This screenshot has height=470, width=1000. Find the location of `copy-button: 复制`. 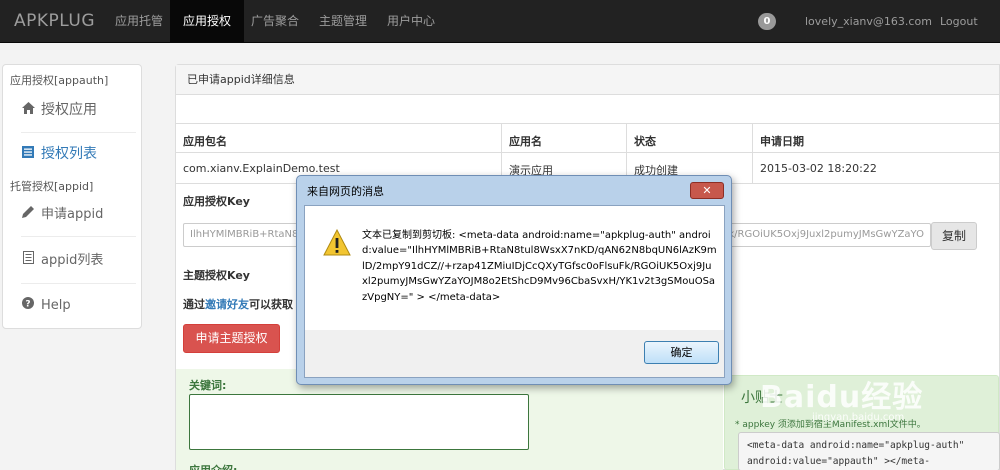

copy-button: 复制 is located at coordinates (954, 236).